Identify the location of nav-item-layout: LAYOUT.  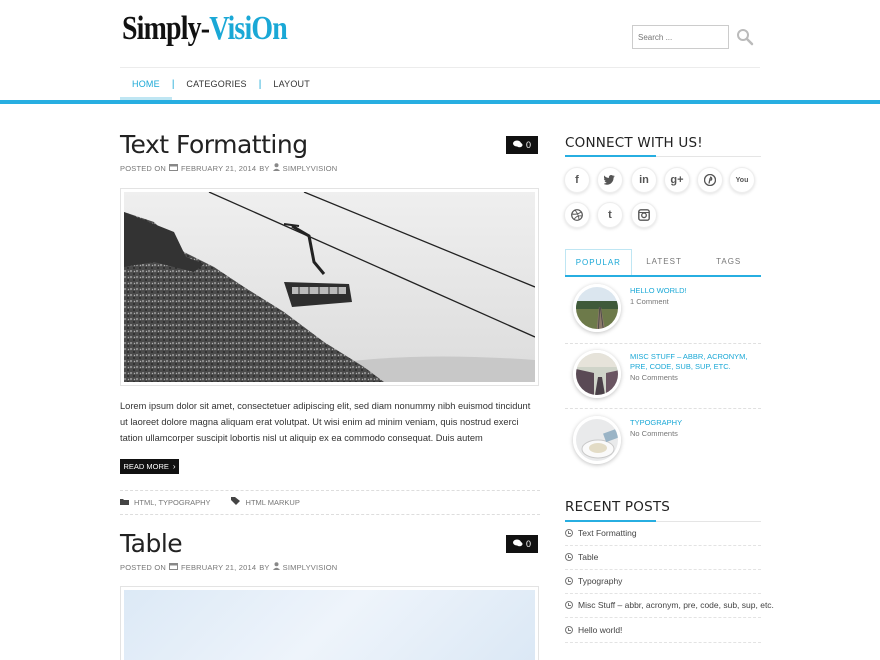
(291, 84).